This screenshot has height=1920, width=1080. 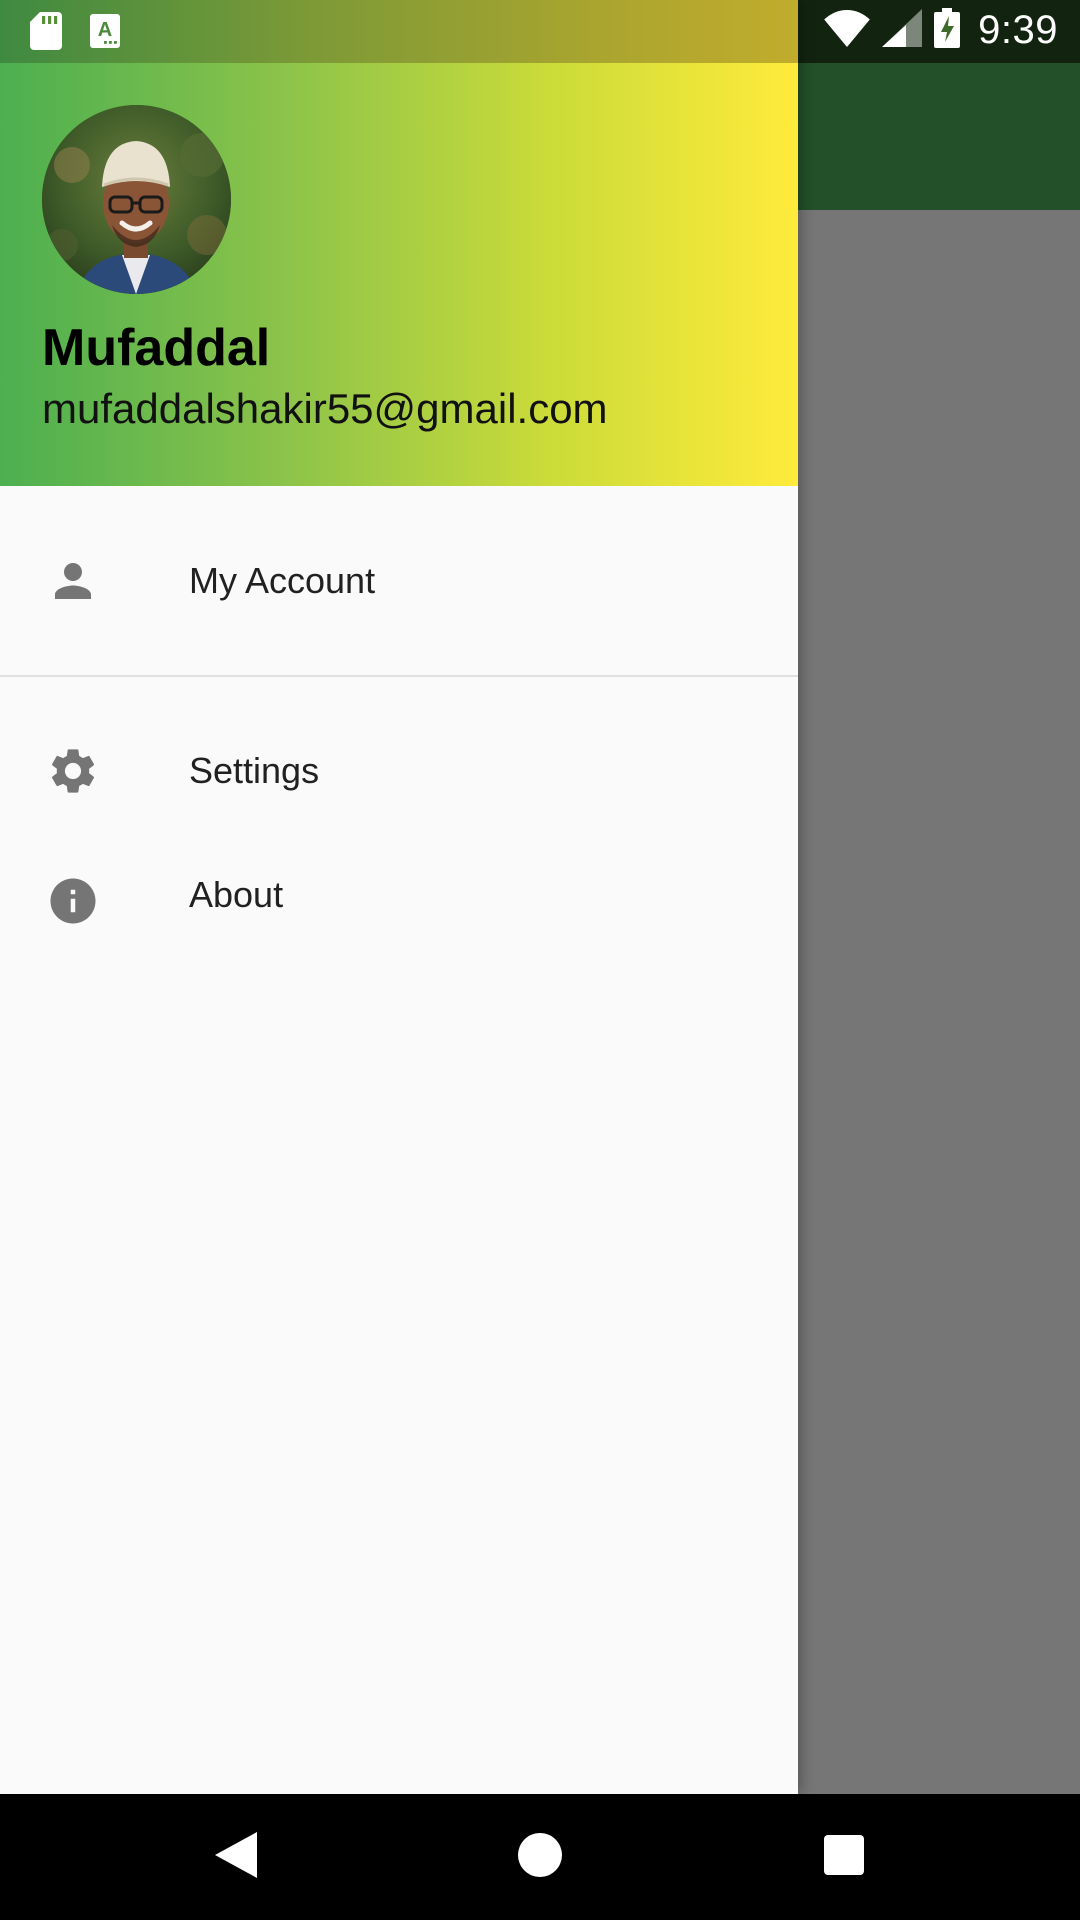 What do you see at coordinates (73, 581) in the screenshot?
I see `person-icon` at bounding box center [73, 581].